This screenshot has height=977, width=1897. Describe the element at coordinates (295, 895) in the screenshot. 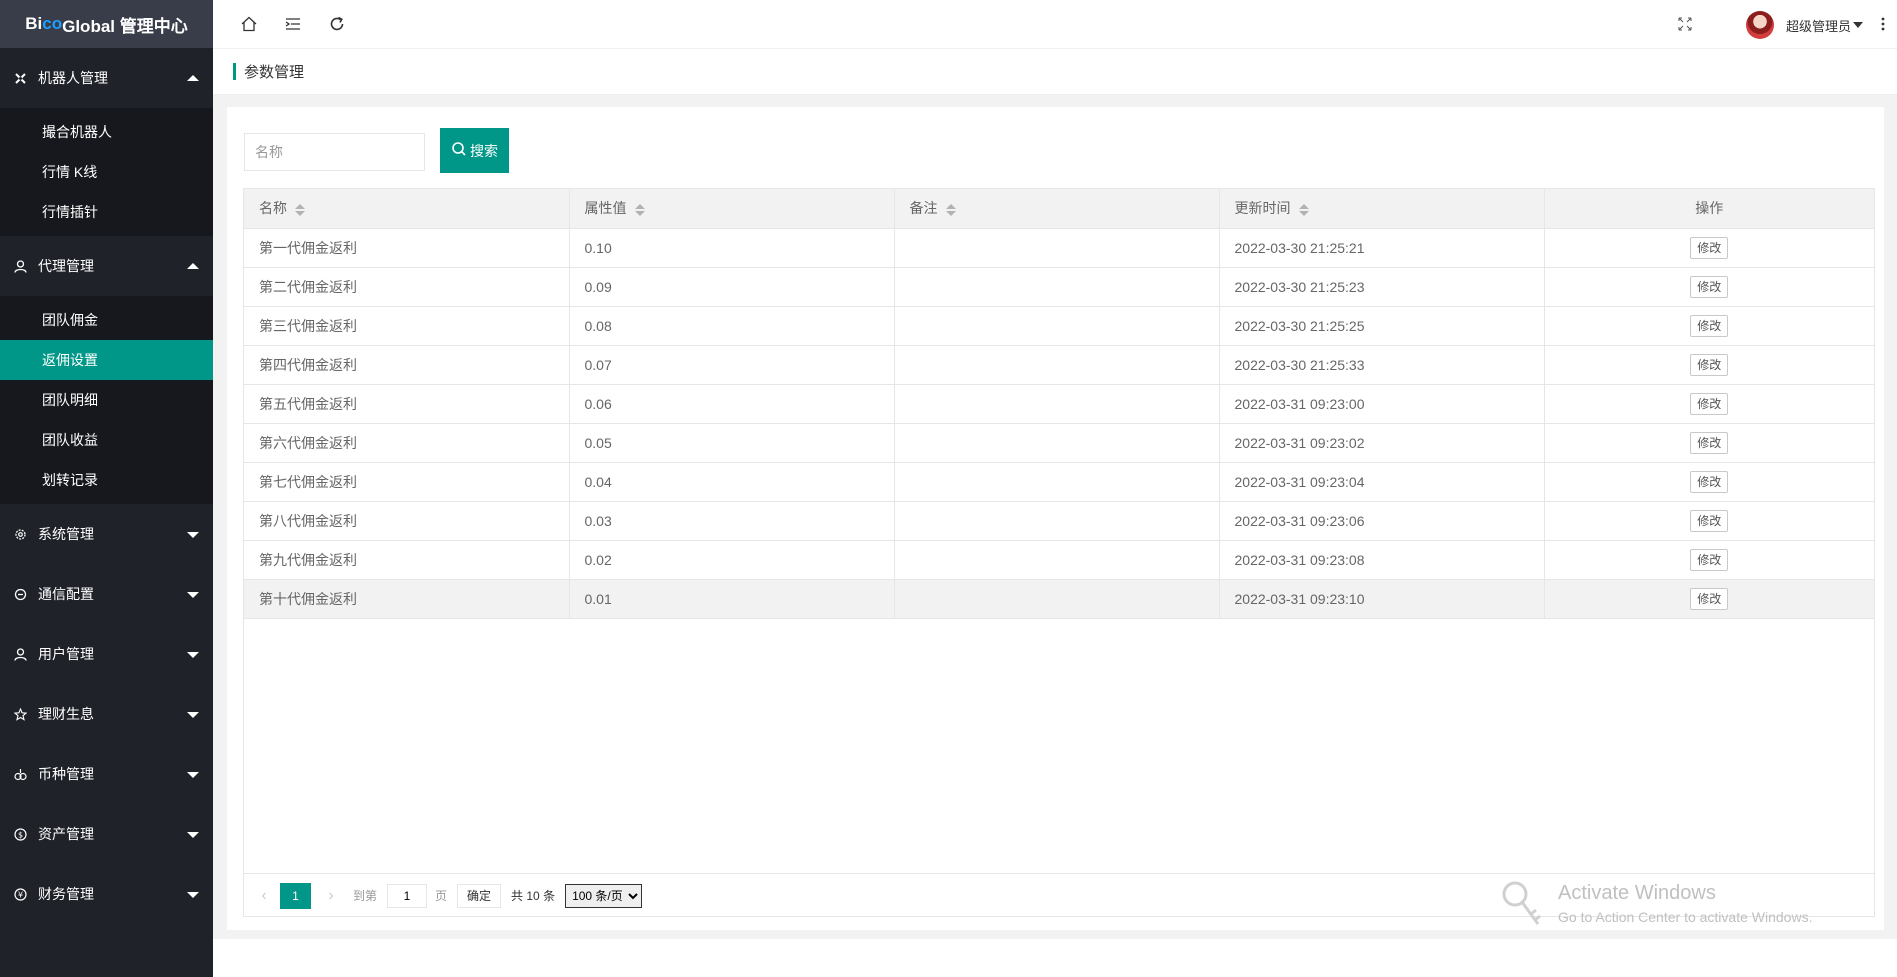

I see `page-number-current: 1` at that location.